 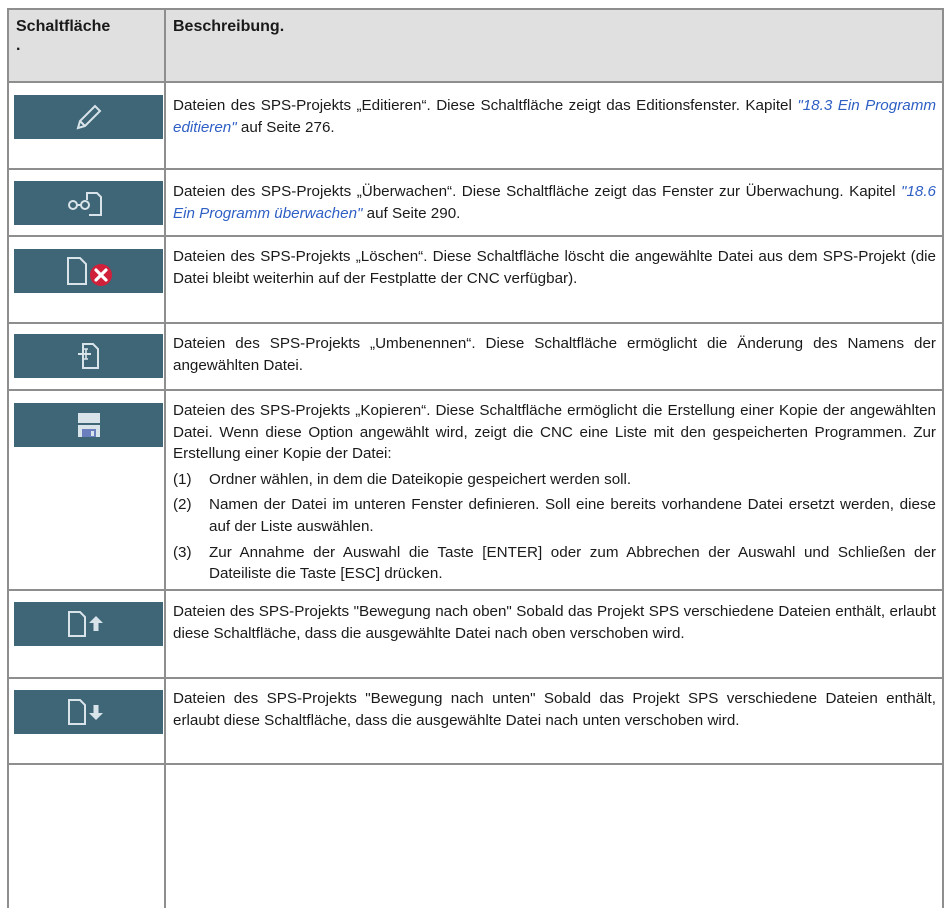 What do you see at coordinates (63, 36) in the screenshot?
I see `header-button-column: Schaltfläche .` at bounding box center [63, 36].